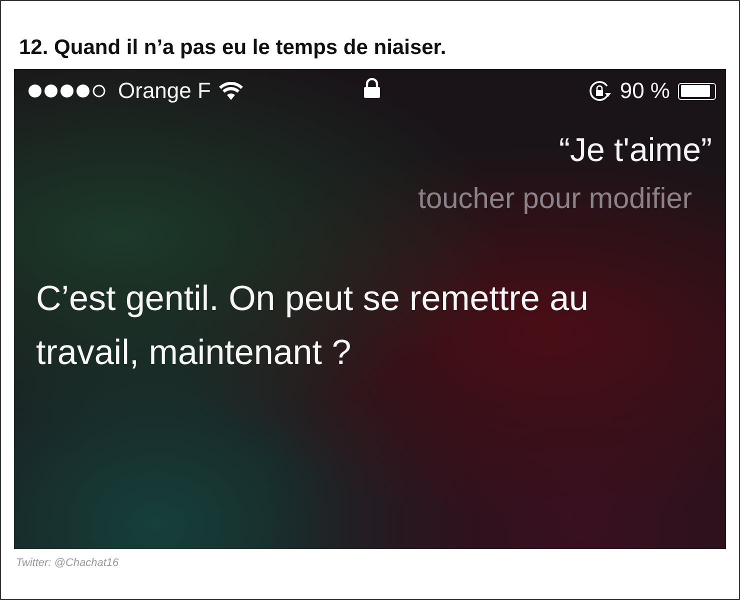  What do you see at coordinates (600, 91) in the screenshot?
I see `rotation-lock-icon` at bounding box center [600, 91].